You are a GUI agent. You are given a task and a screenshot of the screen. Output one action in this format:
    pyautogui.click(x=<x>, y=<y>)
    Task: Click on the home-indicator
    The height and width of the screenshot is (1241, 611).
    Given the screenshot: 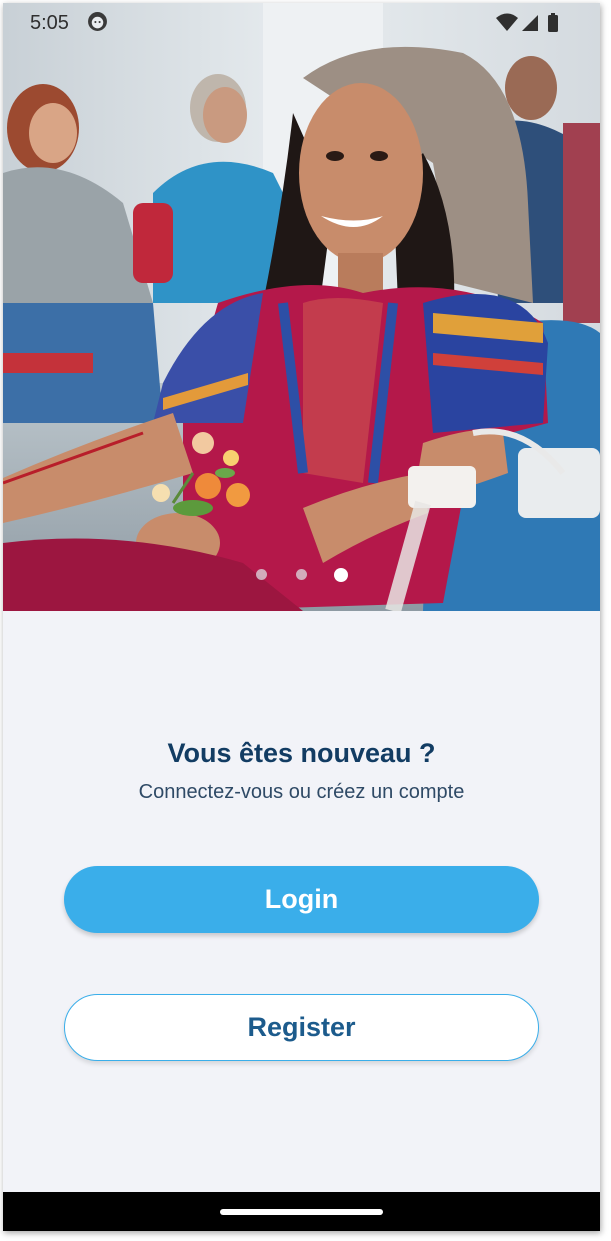 What is the action you would take?
    pyautogui.click(x=301, y=1212)
    